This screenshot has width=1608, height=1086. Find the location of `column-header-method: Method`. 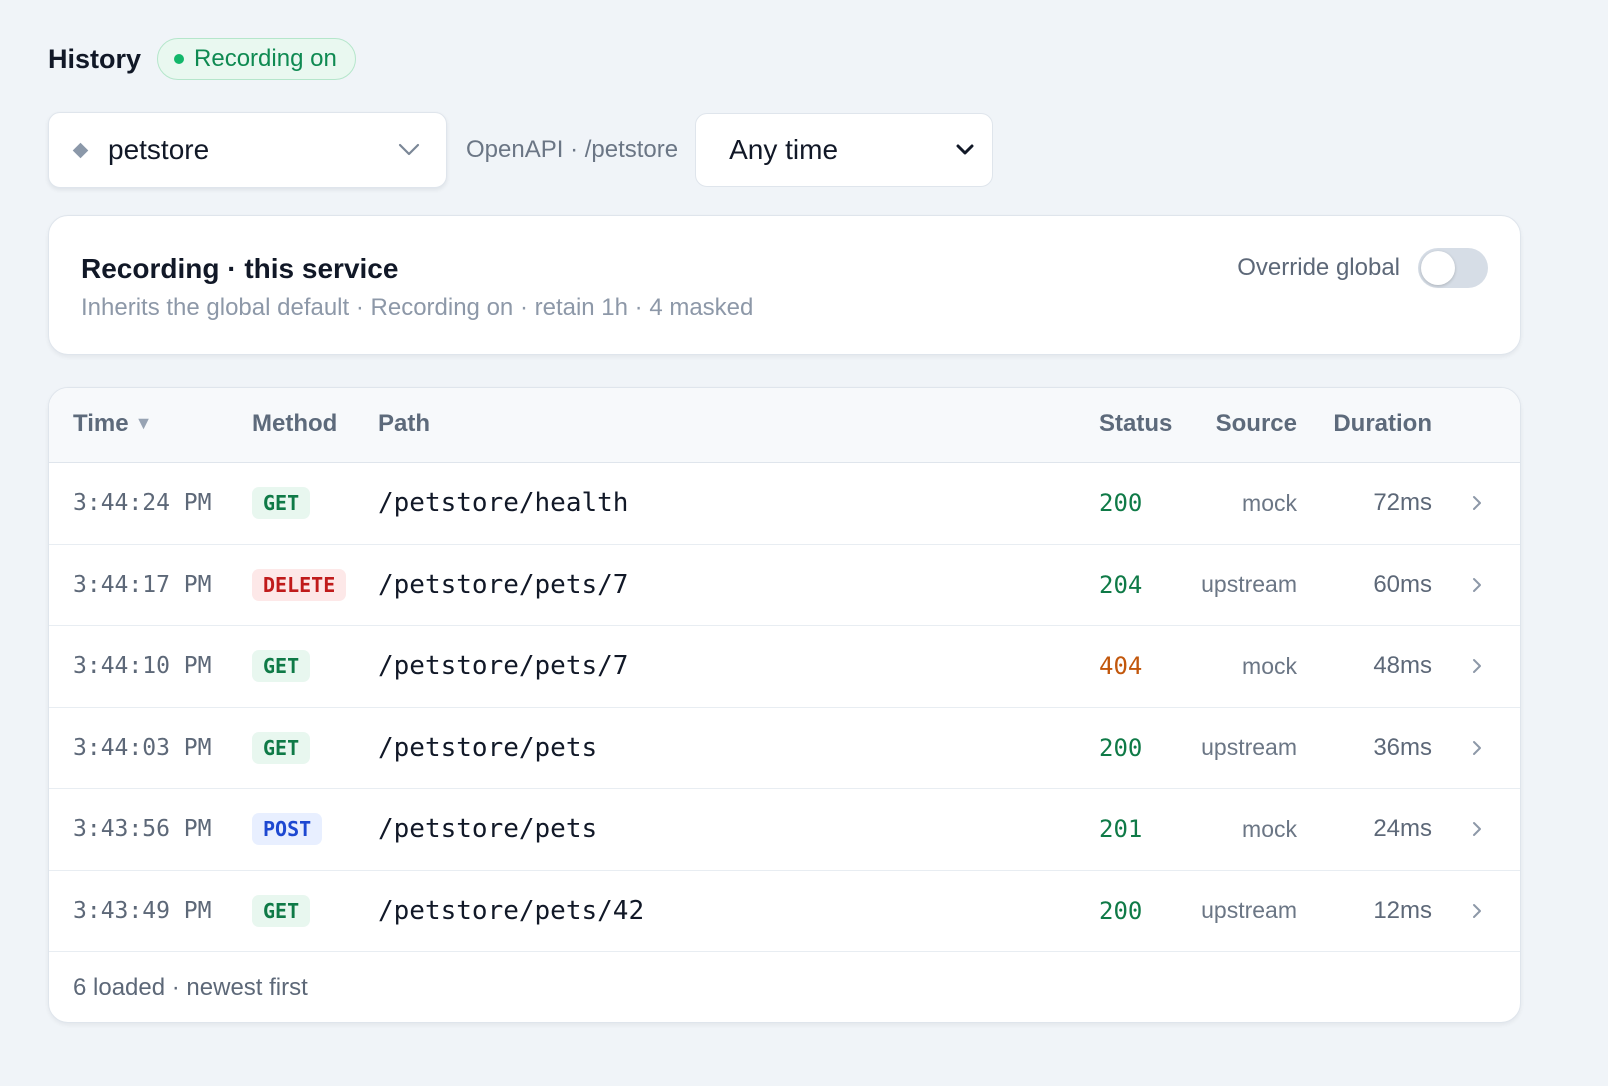

column-header-method: Method is located at coordinates (295, 423).